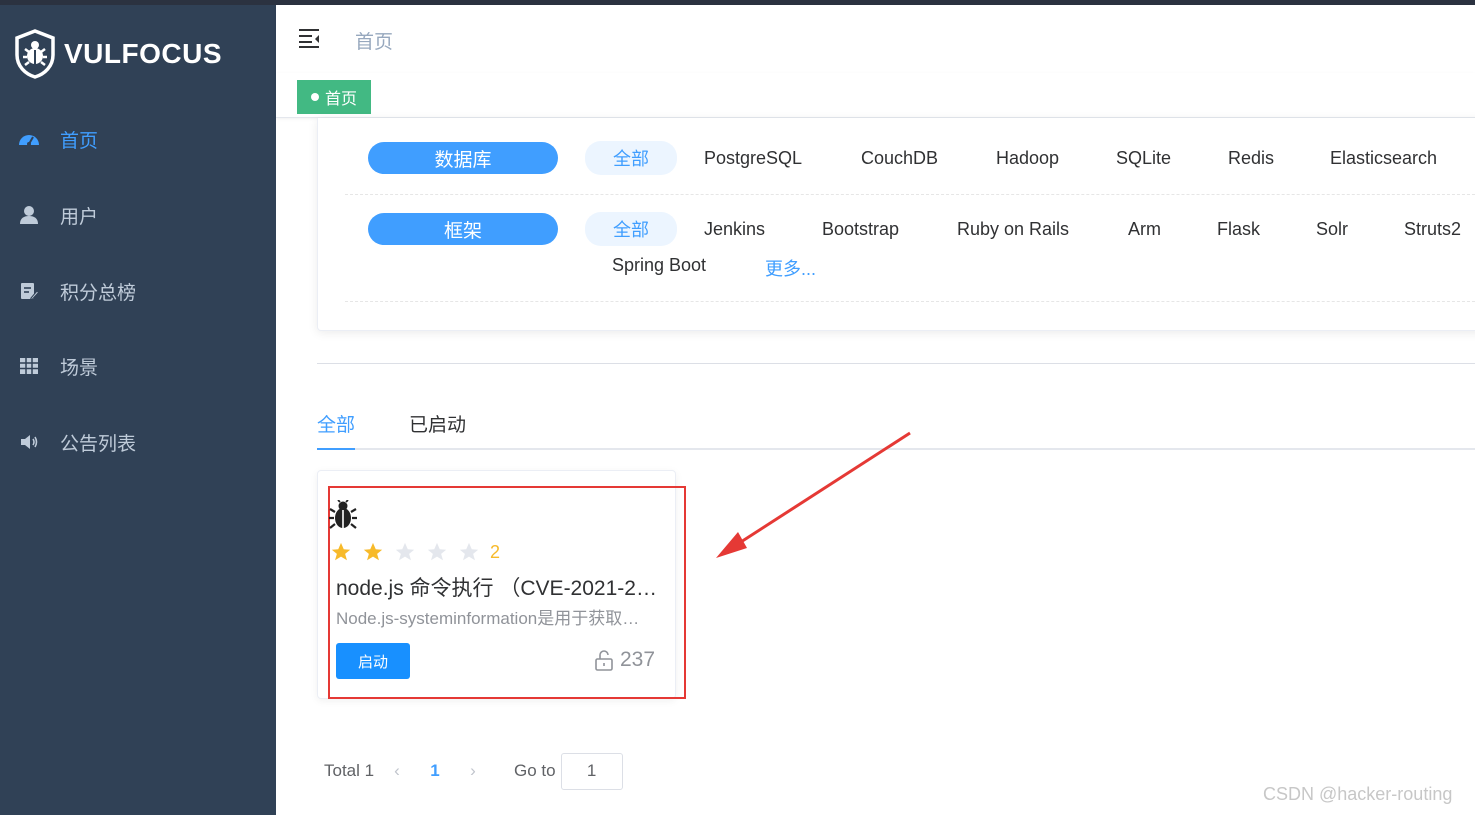 The height and width of the screenshot is (815, 1475). I want to click on sidebar-item-label: 公告列表, so click(98, 444).